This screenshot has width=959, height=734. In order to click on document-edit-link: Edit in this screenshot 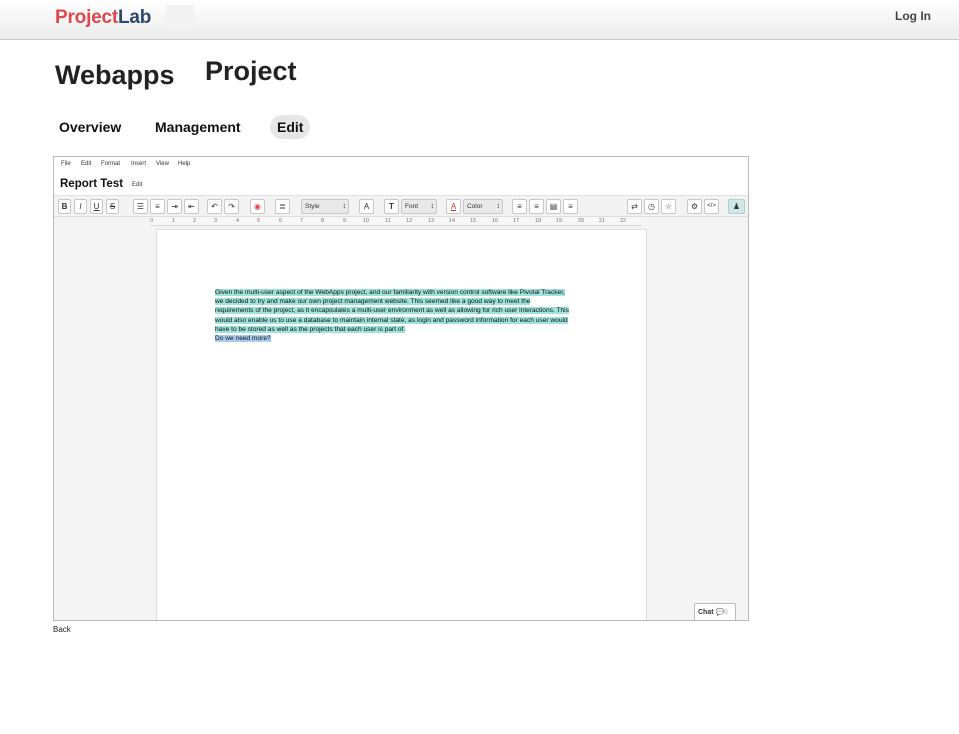, I will do `click(137, 185)`.